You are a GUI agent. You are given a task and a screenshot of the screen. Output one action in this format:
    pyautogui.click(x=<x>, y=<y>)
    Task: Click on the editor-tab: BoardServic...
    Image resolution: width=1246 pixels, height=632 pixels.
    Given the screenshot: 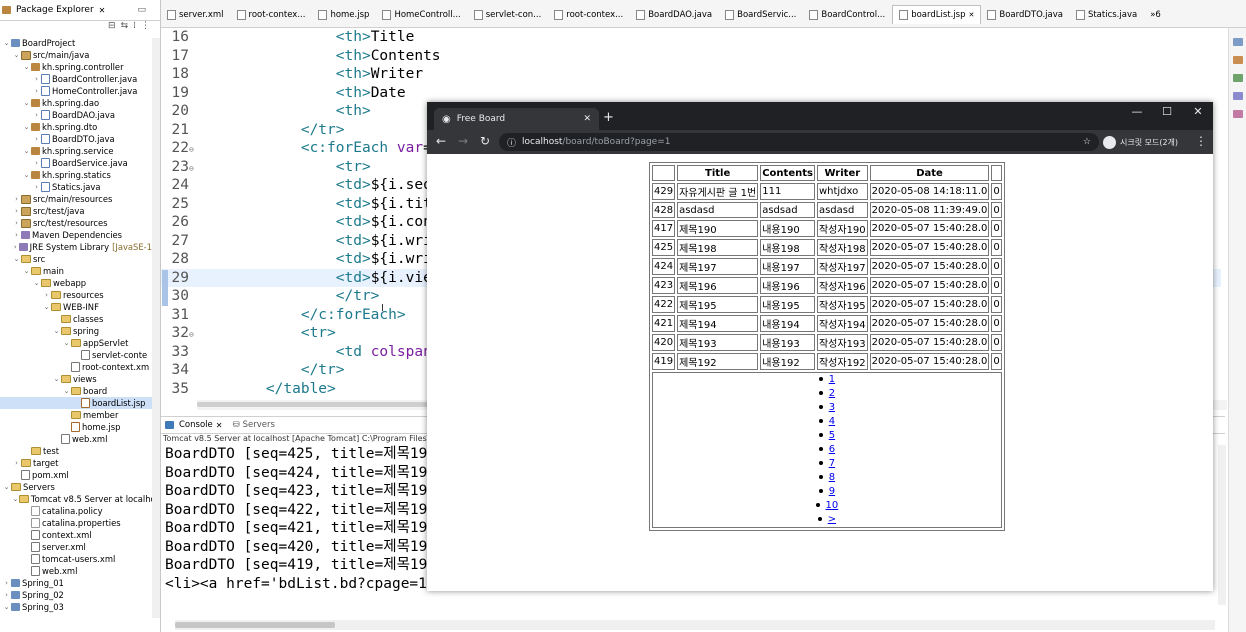 What is the action you would take?
    pyautogui.click(x=761, y=15)
    